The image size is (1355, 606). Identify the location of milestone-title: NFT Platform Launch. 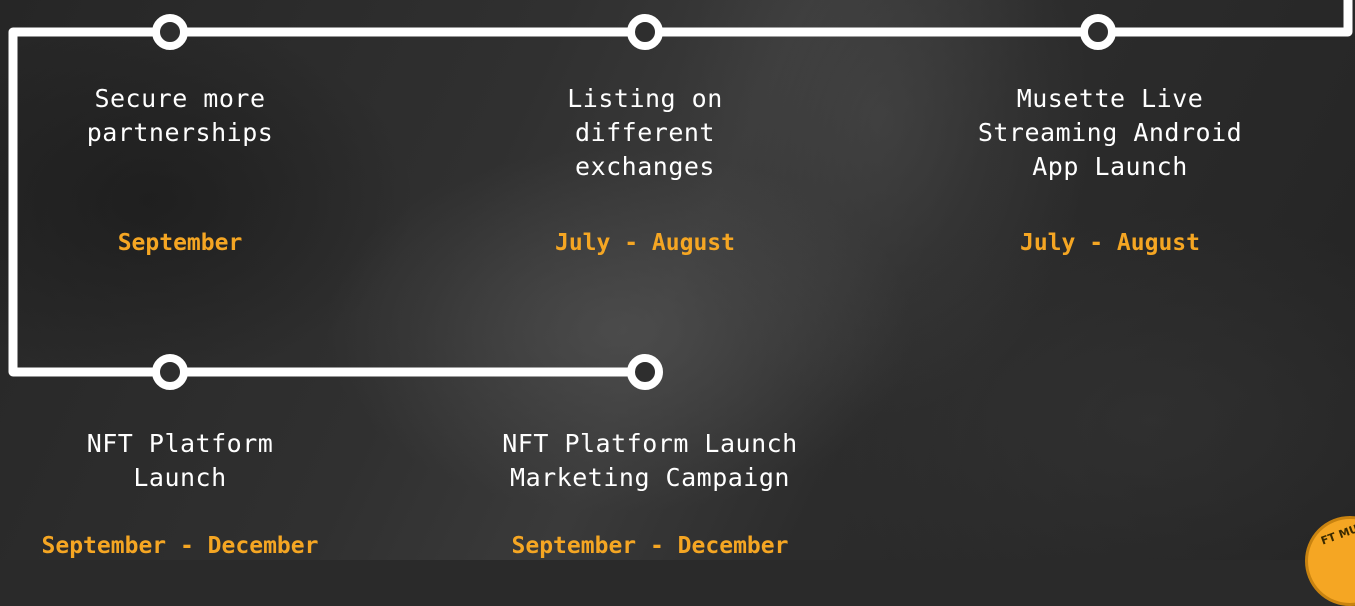
(180, 460).